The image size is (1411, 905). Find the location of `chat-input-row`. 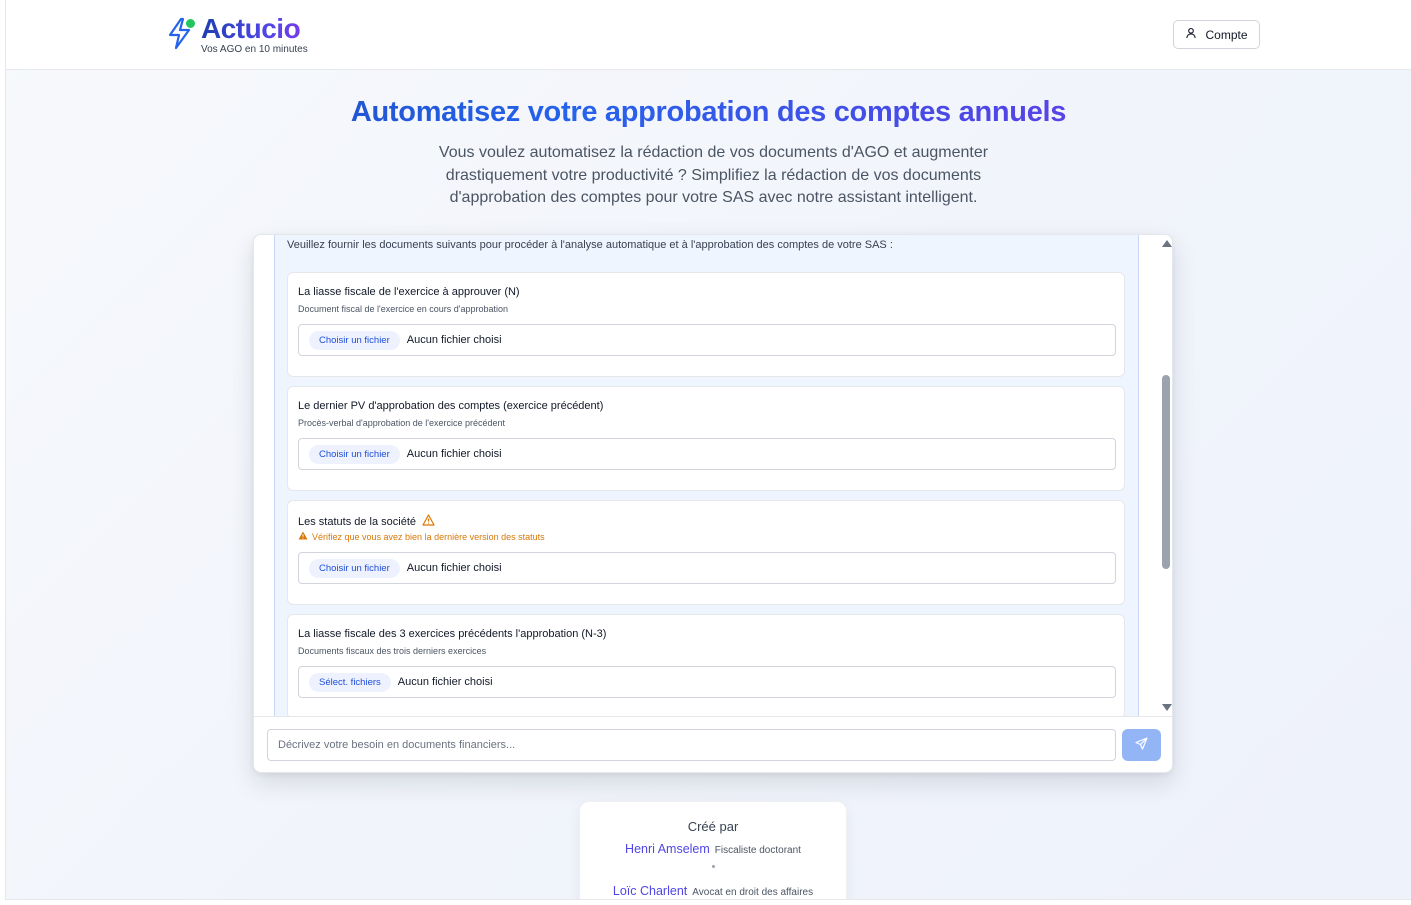

chat-input-row is located at coordinates (713, 745).